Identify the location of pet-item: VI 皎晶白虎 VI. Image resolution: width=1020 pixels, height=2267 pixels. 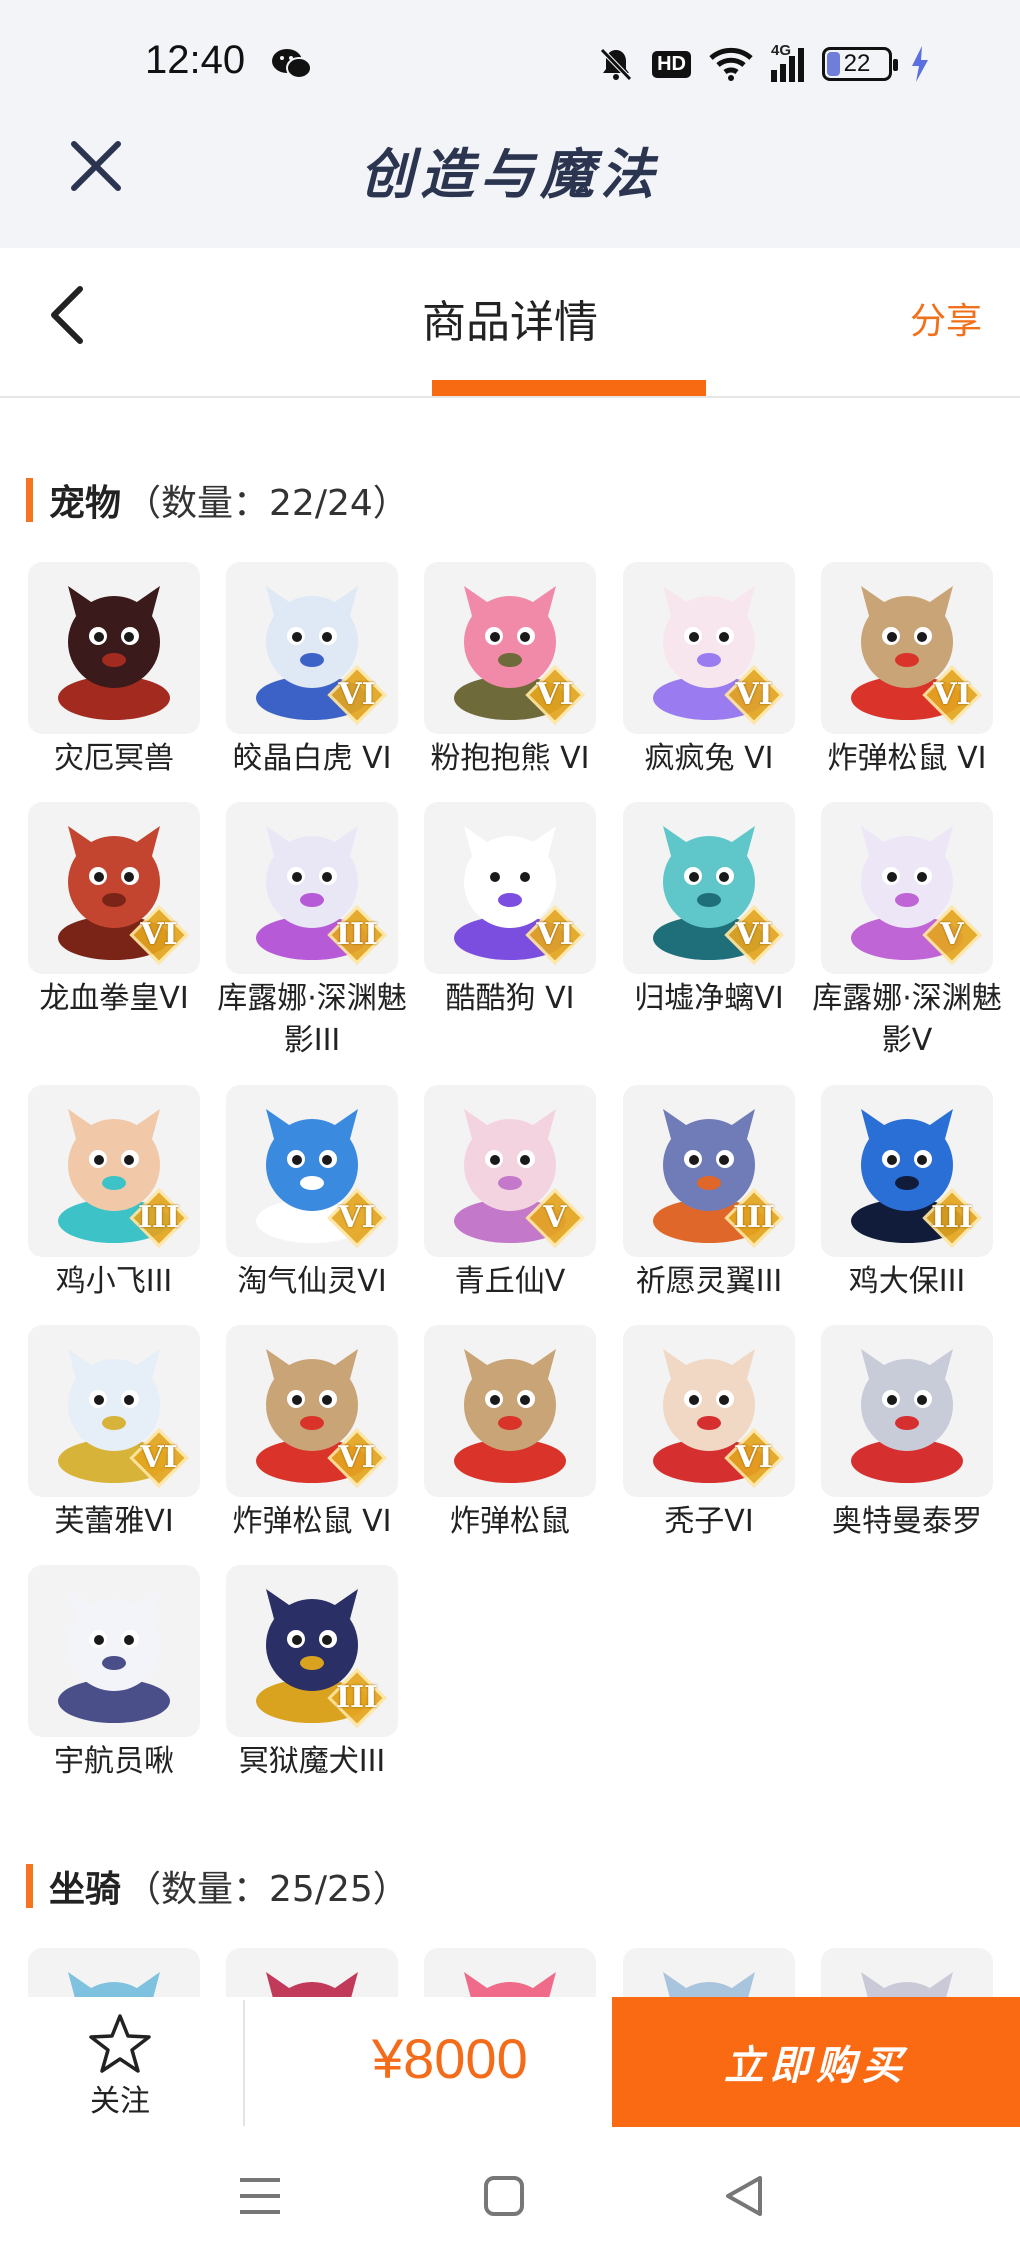
(312, 671).